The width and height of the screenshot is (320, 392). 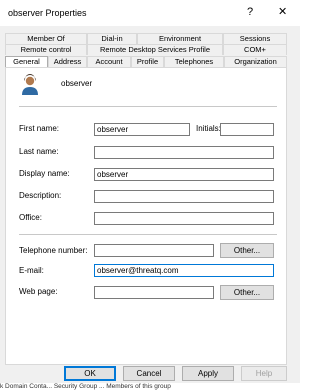 I want to click on cancel-button: Cancel, so click(x=149, y=373).